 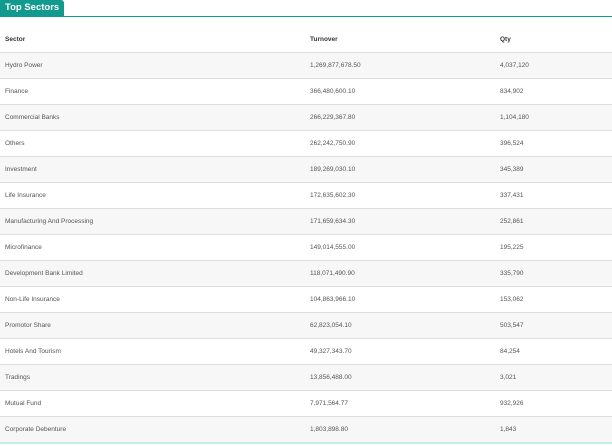 What do you see at coordinates (553, 169) in the screenshot?
I see `cell-qty: 345,389` at bounding box center [553, 169].